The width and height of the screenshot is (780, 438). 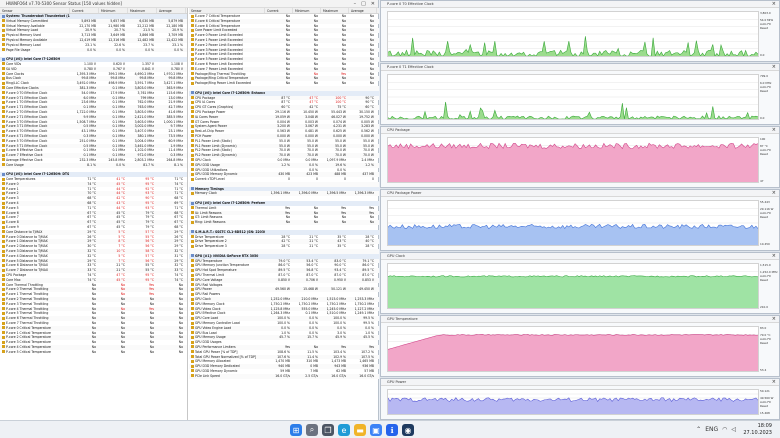 What do you see at coordinates (733, 429) in the screenshot?
I see `speaker-icon: ◁` at bounding box center [733, 429].